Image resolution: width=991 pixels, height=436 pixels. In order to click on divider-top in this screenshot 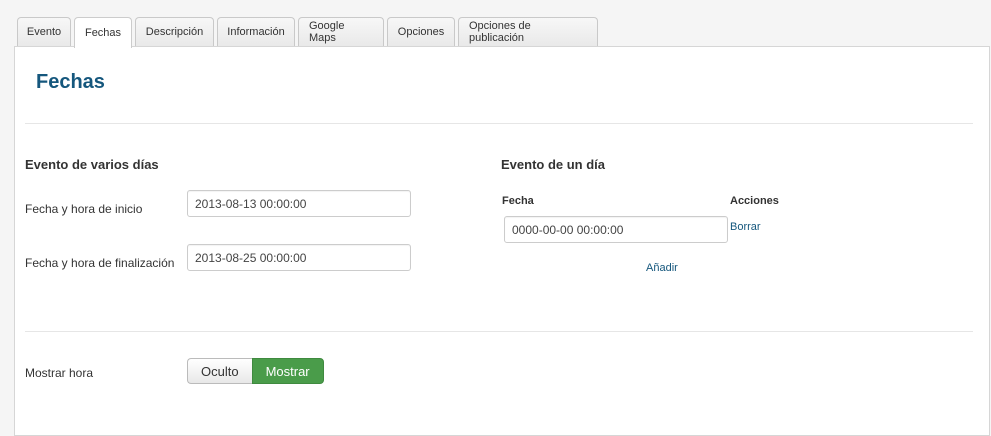, I will do `click(499, 123)`.